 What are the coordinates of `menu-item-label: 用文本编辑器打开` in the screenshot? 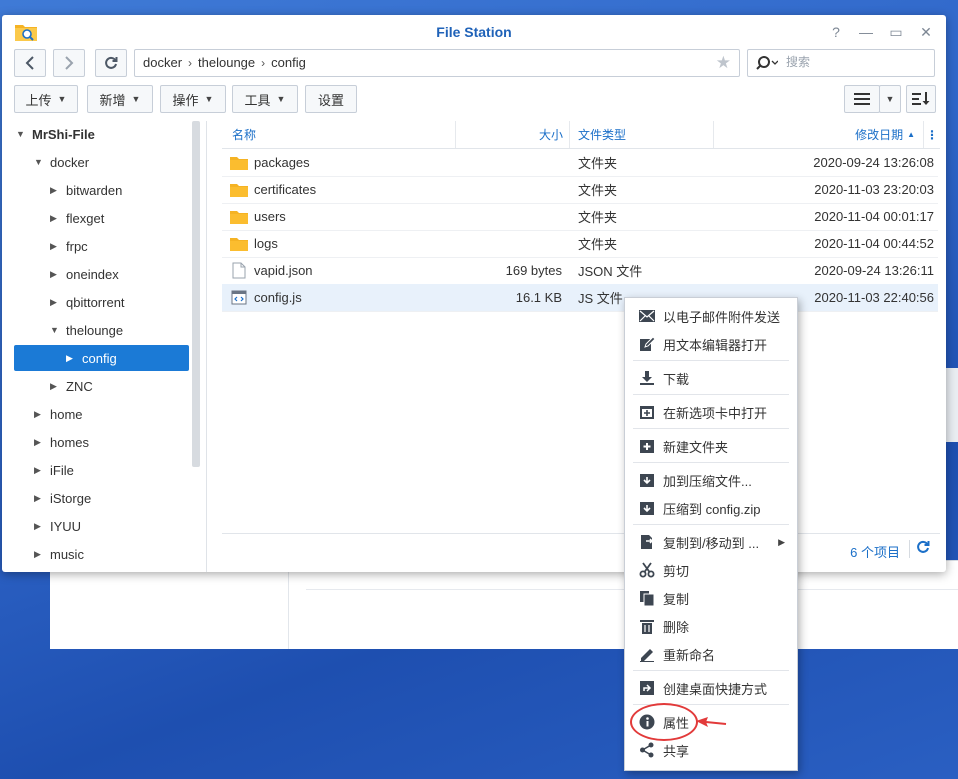 It's located at (715, 345).